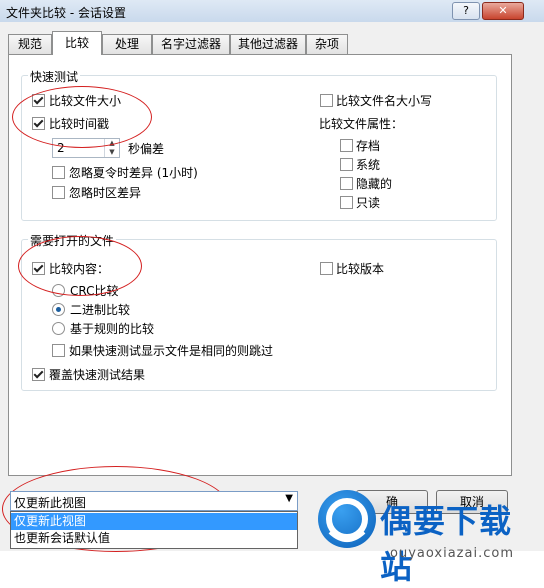 Image resolution: width=544 pixels, height=588 pixels. Describe the element at coordinates (146, 149) in the screenshot. I see `seconds-label: 秒偏差` at that location.